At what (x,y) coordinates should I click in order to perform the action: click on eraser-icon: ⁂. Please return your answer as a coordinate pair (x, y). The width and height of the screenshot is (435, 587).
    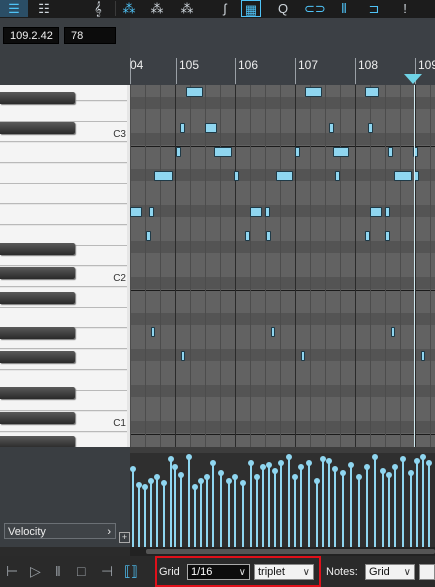
    Looking at the image, I should click on (157, 8).